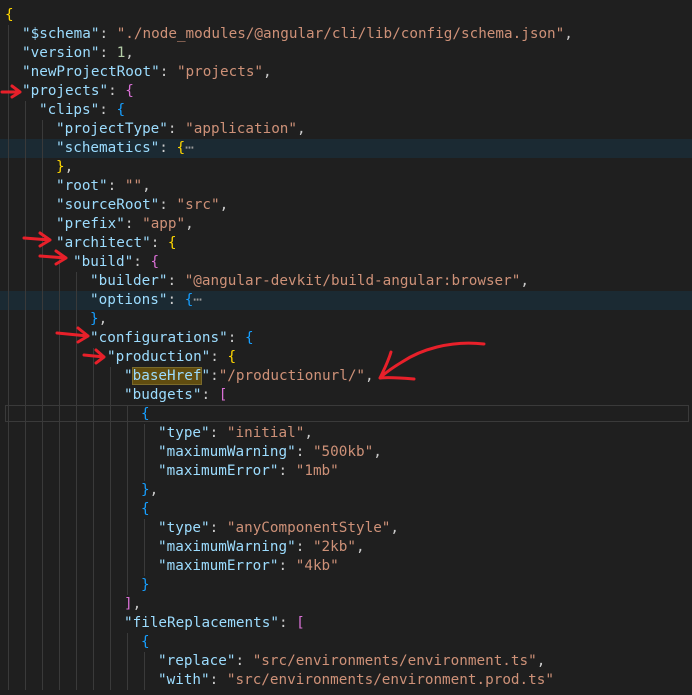 The height and width of the screenshot is (695, 692). What do you see at coordinates (346, 110) in the screenshot?
I see `code-line: "clips": {` at bounding box center [346, 110].